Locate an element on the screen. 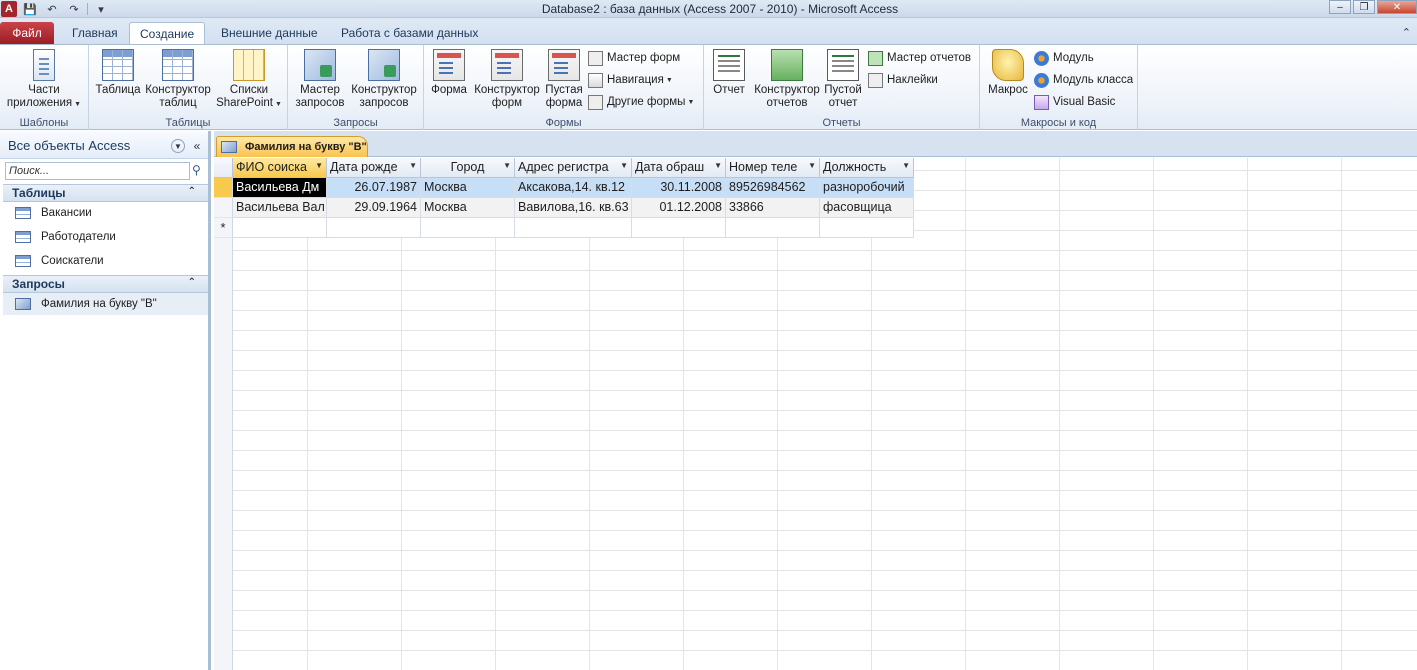  sharepoint-lists-button: Списки SharePoint ▼ is located at coordinates (249, 80).